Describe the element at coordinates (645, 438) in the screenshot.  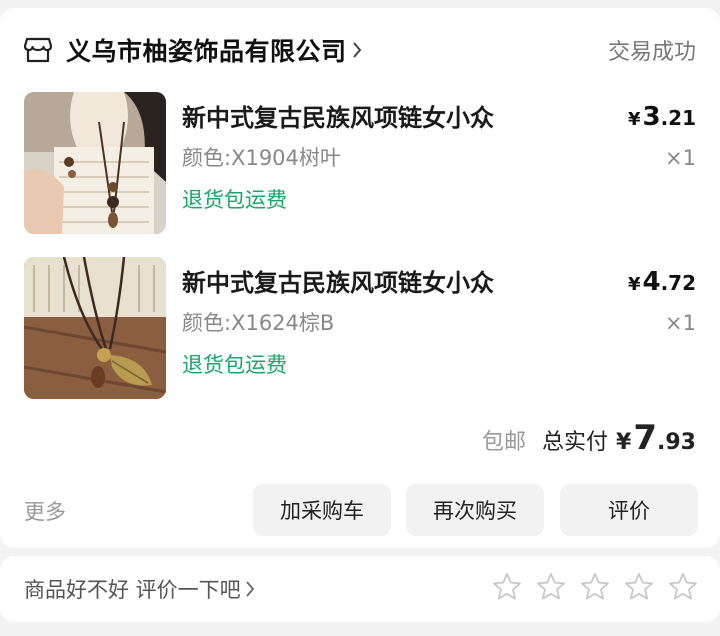
I see `total-integer: 7` at that location.